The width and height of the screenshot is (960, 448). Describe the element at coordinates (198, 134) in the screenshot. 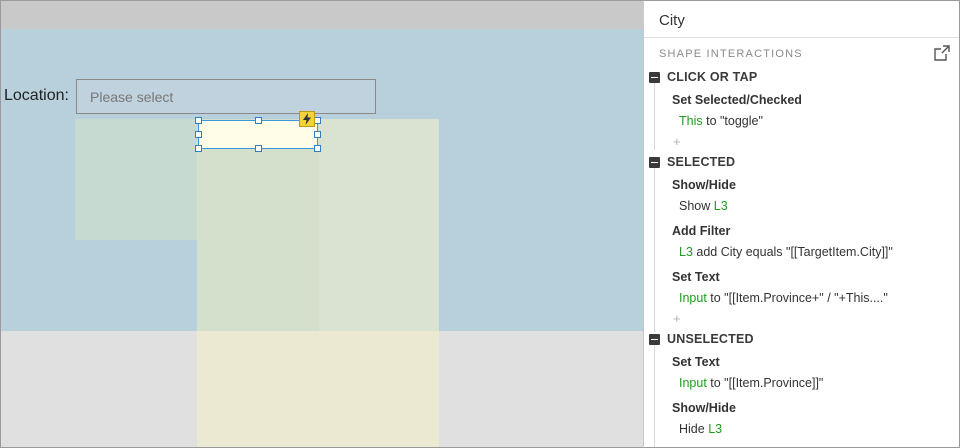

I see `resize-handle-w` at that location.